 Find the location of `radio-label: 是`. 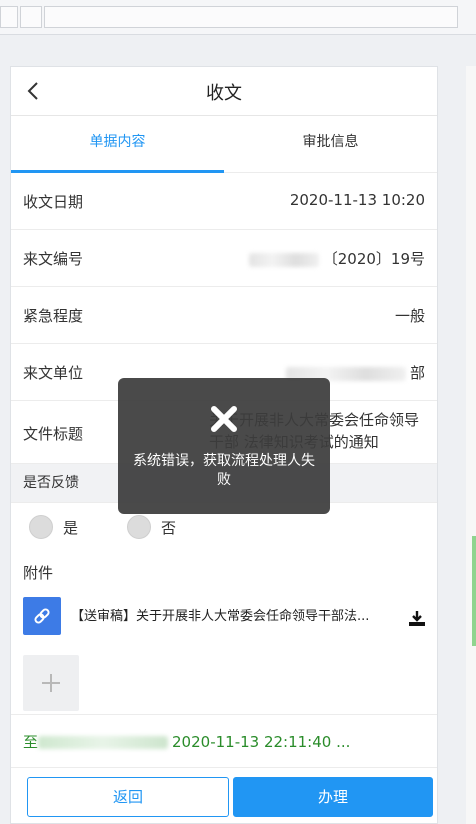

radio-label: 是 is located at coordinates (71, 527).